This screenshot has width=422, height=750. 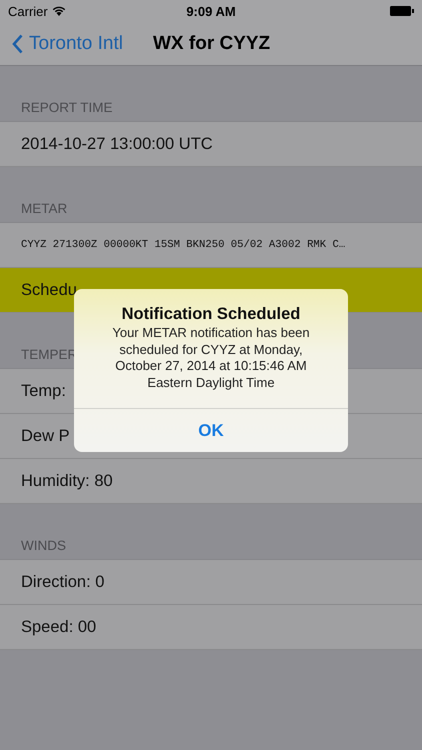 What do you see at coordinates (28, 11) in the screenshot?
I see `carrier-label: Carrier` at bounding box center [28, 11].